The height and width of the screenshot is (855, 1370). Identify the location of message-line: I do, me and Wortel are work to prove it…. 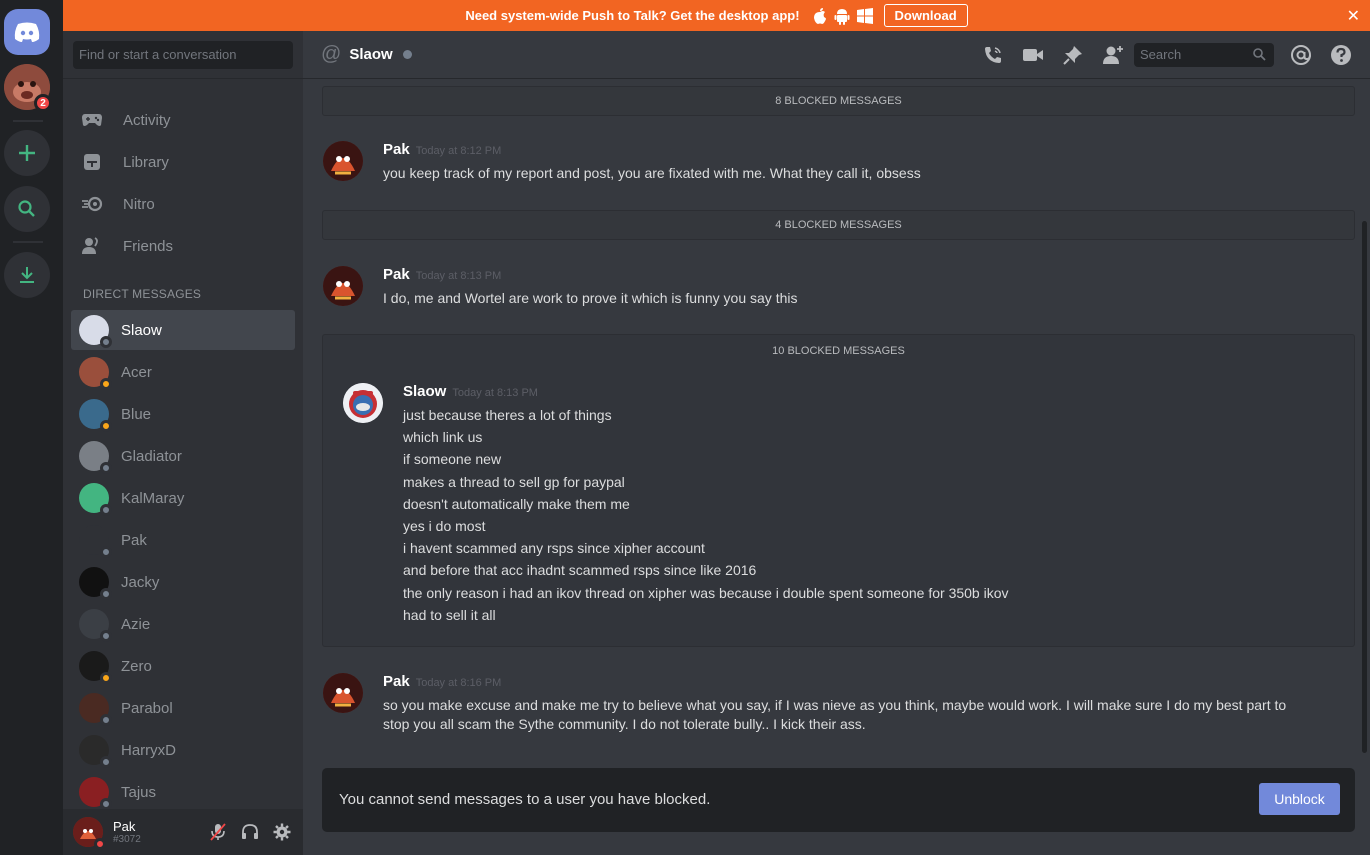
(590, 298).